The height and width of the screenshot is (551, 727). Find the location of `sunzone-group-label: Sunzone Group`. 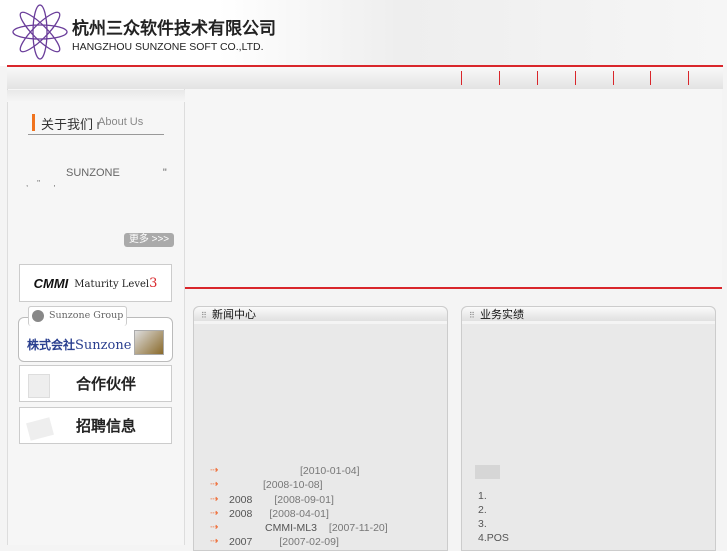

sunzone-group-label: Sunzone Group is located at coordinates (86, 315).